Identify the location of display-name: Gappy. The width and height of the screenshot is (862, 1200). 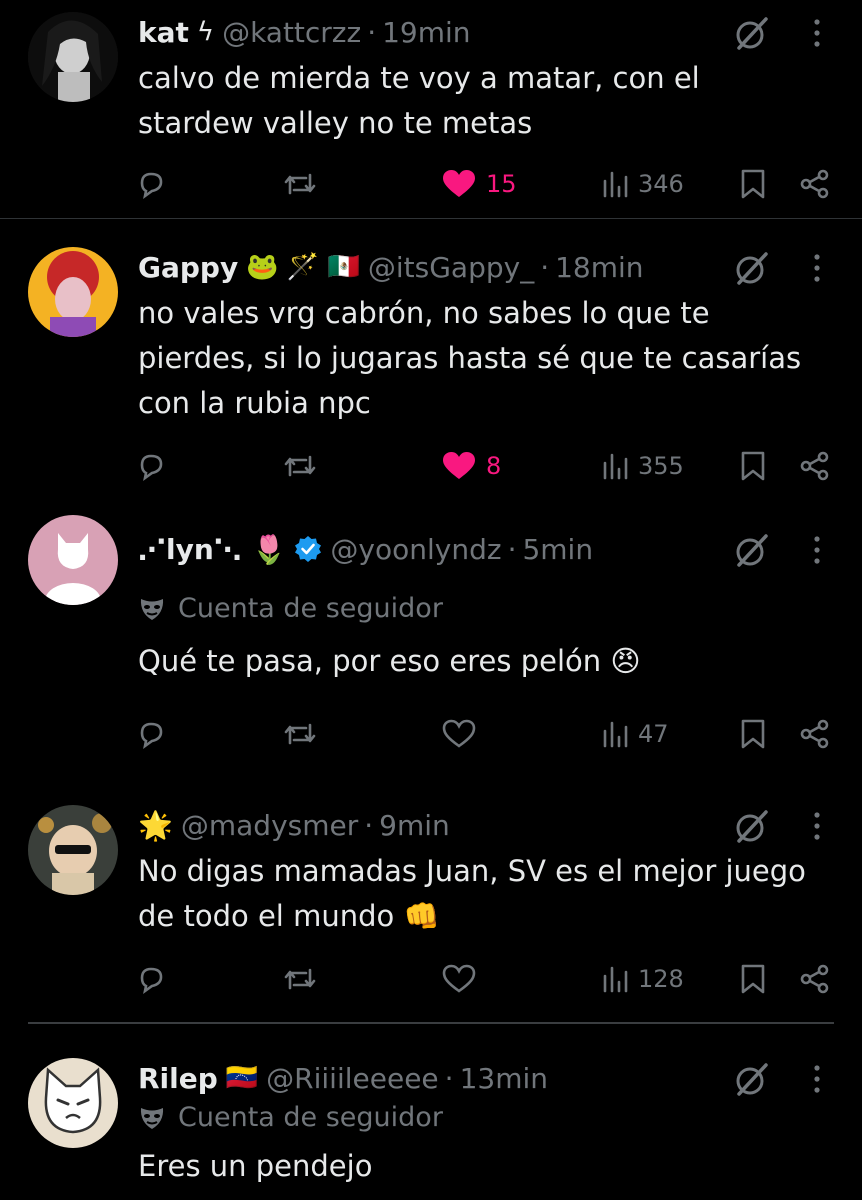
(188, 267).